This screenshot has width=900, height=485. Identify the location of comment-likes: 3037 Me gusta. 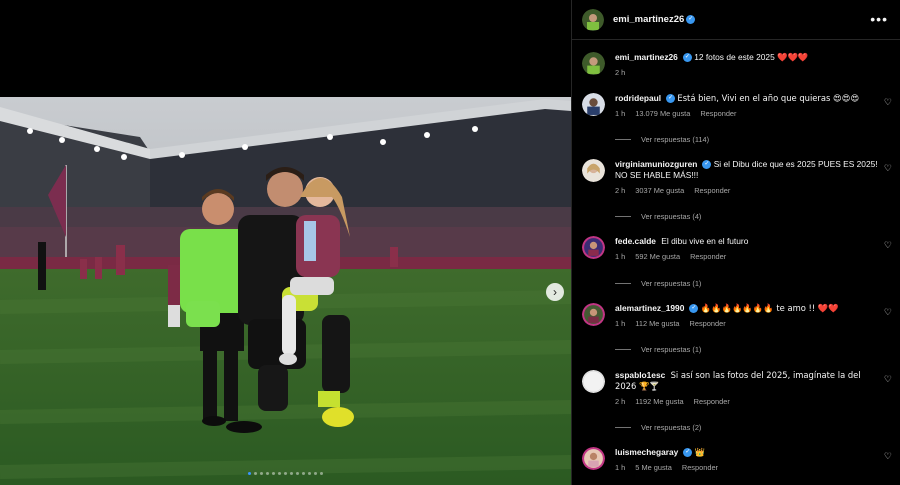
(659, 190).